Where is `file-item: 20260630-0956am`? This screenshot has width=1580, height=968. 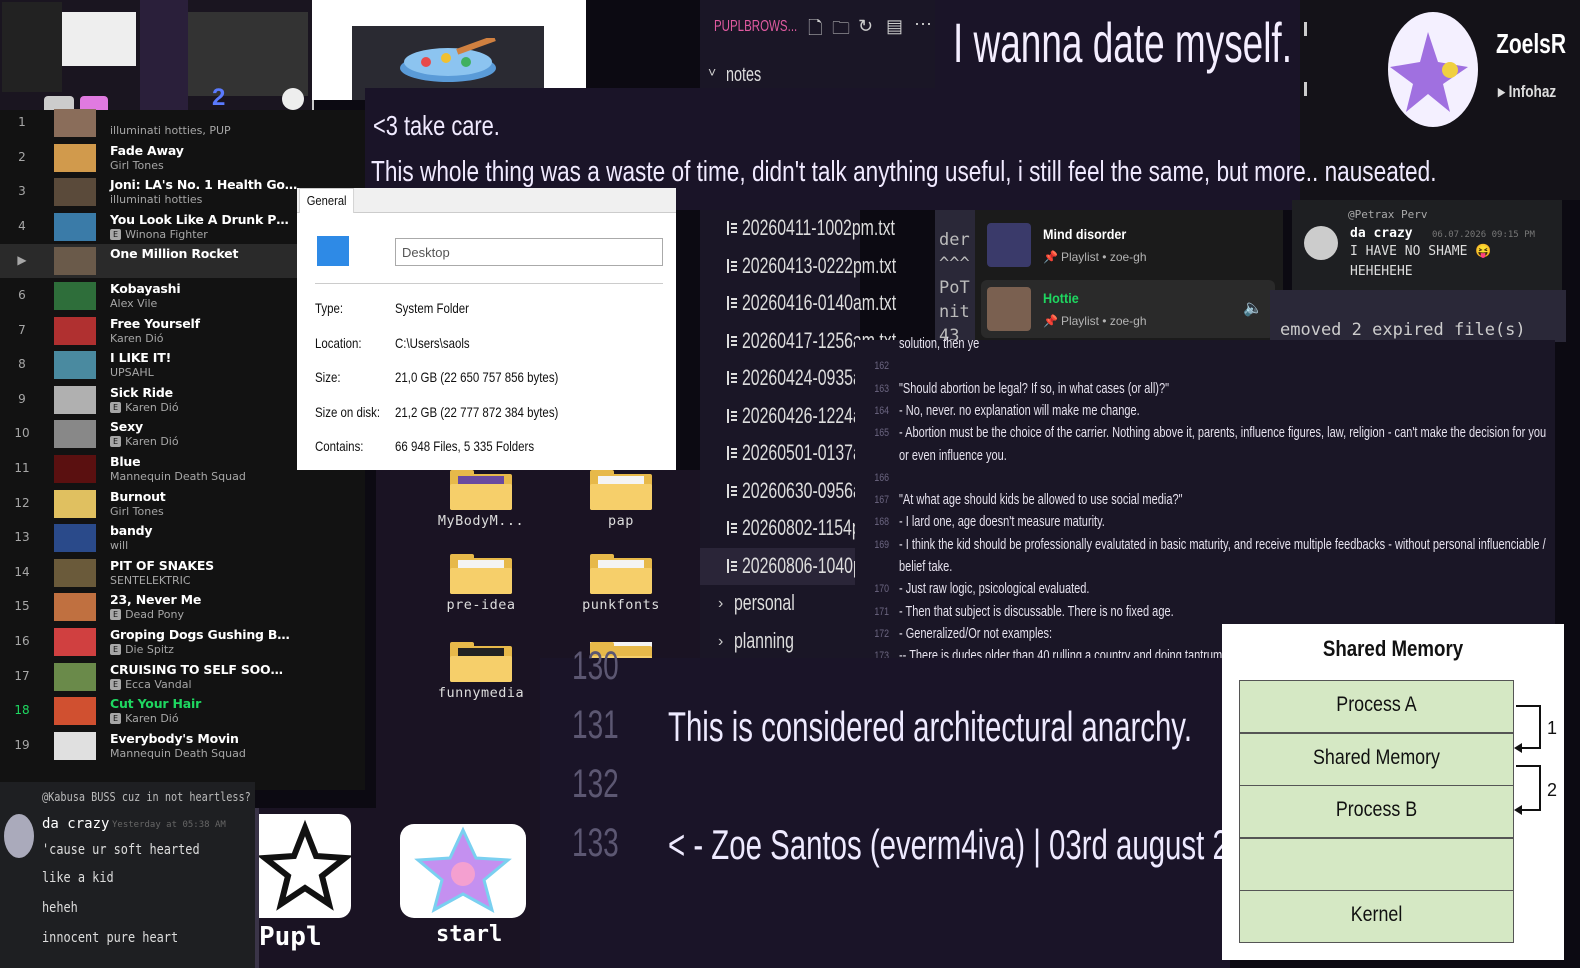 file-item: 20260630-0956am is located at coordinates (787, 491).